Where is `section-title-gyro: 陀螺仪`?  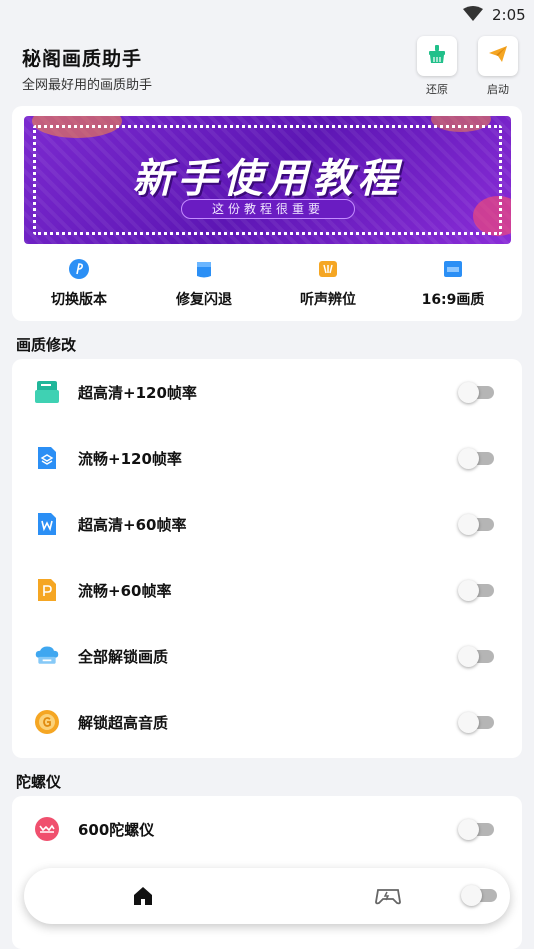
section-title-gyro: 陀螺仪 is located at coordinates (39, 782).